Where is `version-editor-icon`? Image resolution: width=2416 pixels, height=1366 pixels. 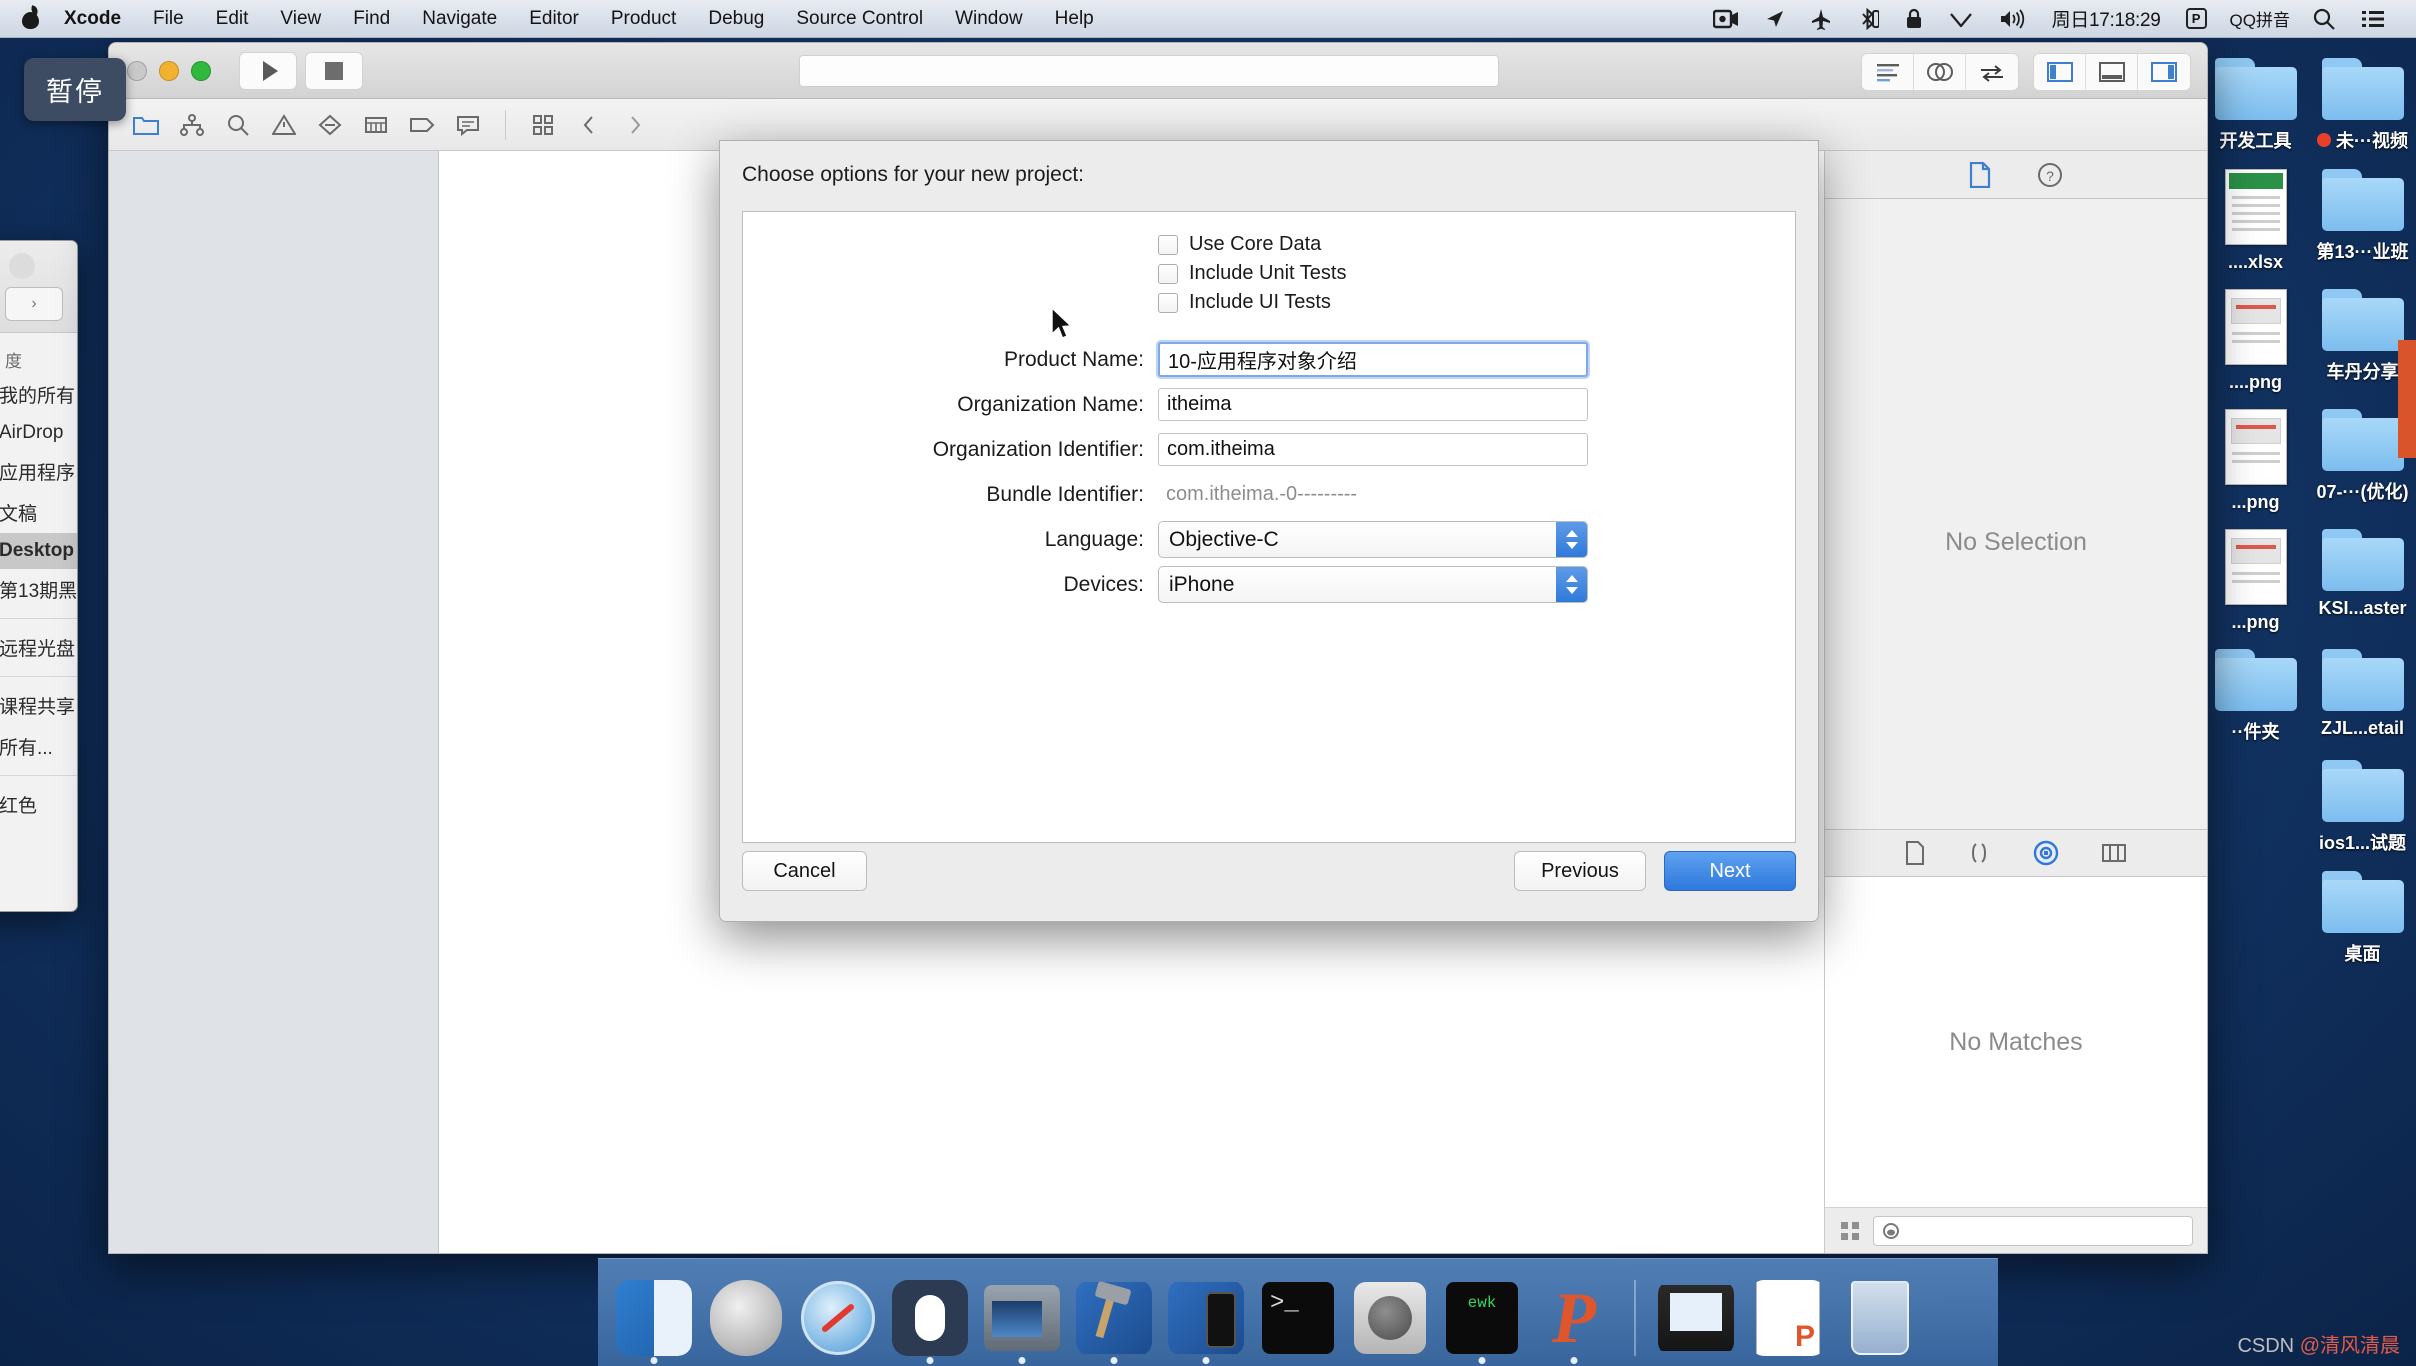 version-editor-icon is located at coordinates (1992, 72).